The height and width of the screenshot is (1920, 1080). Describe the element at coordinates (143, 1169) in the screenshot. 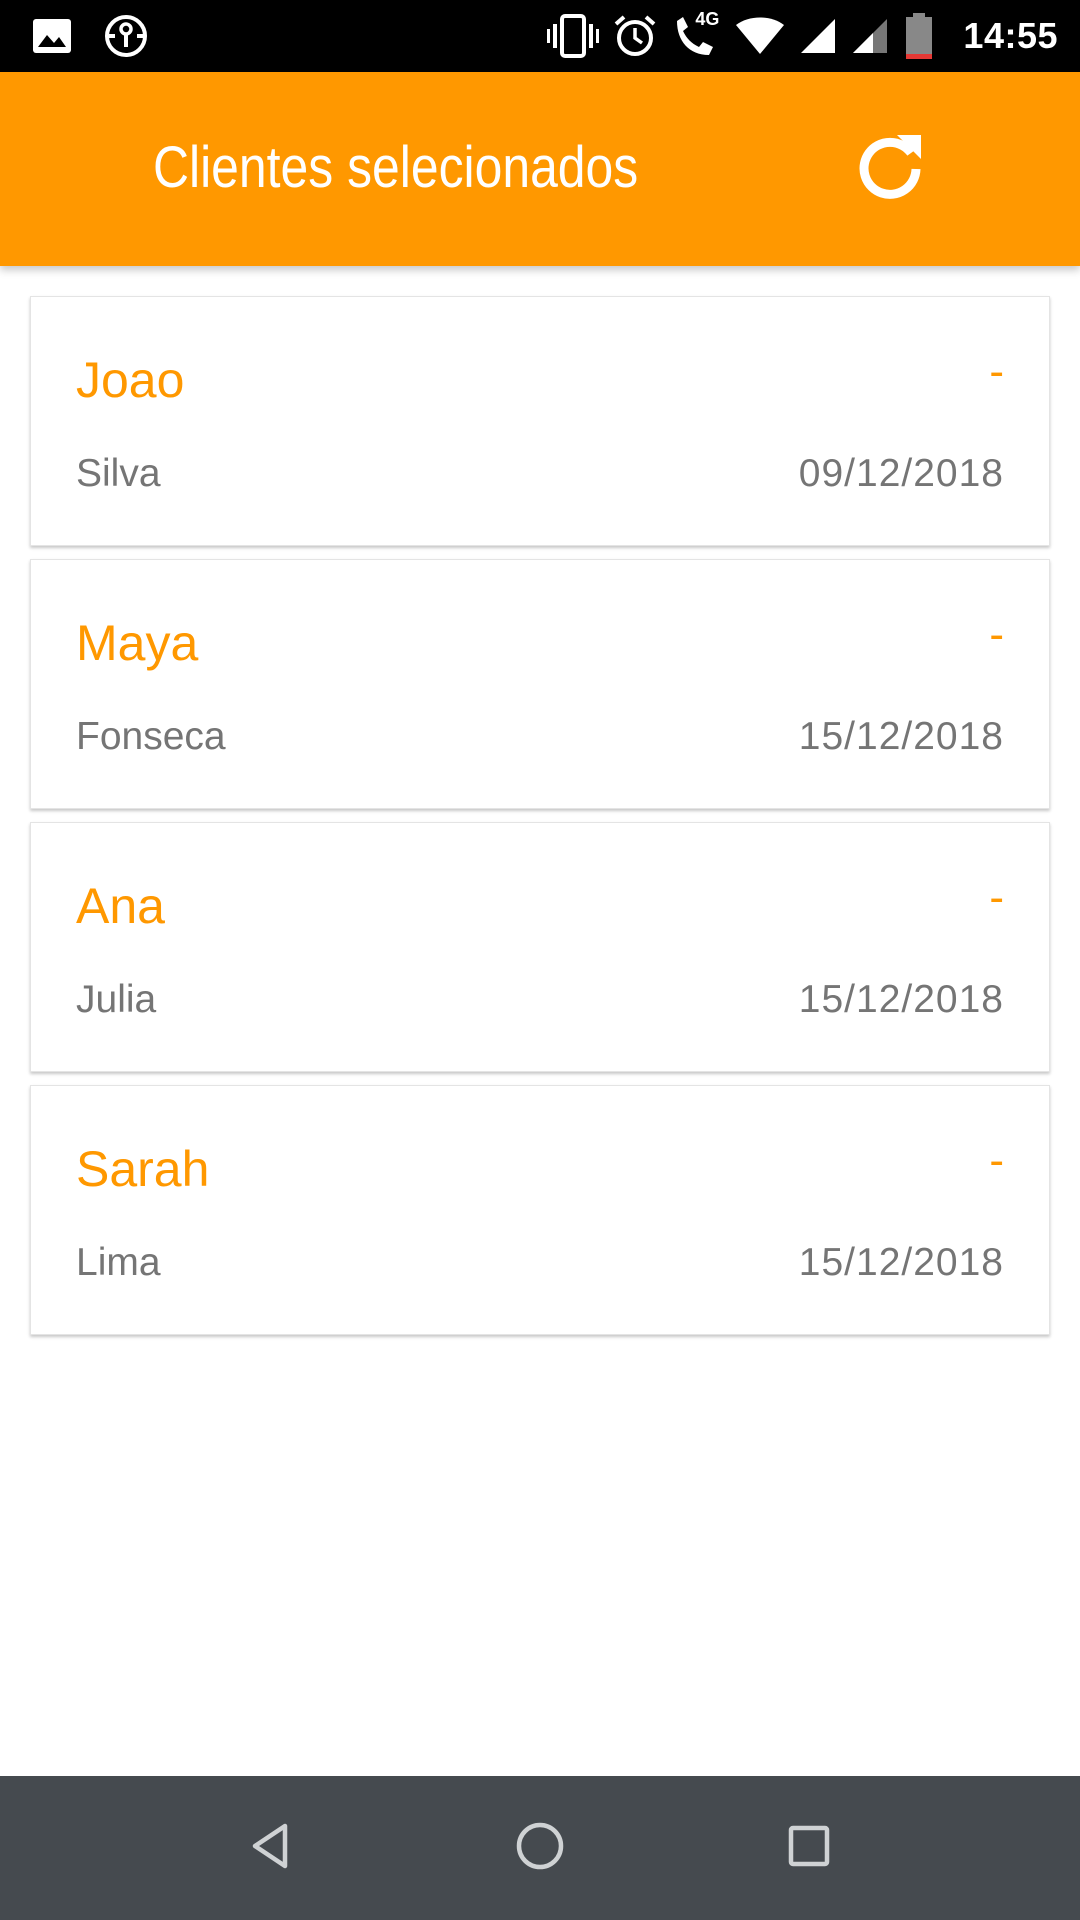

I see `client-name: Sarah` at that location.